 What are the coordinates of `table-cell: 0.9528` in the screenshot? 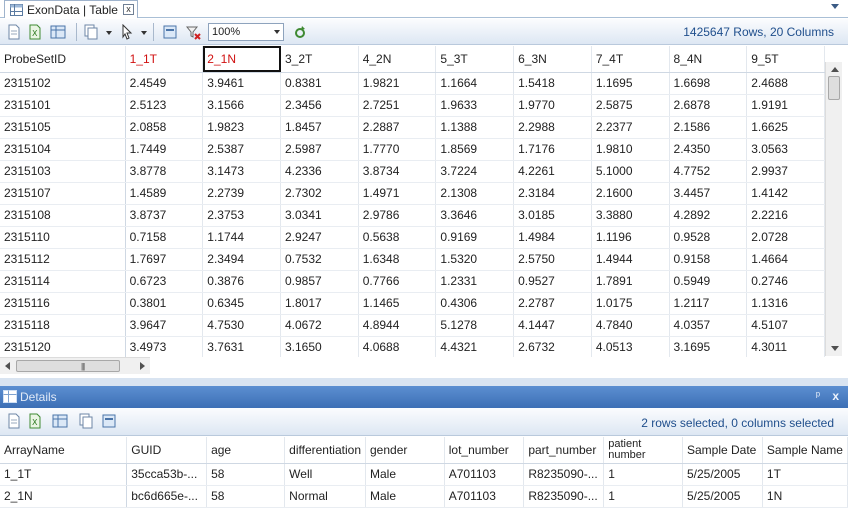 It's located at (708, 237).